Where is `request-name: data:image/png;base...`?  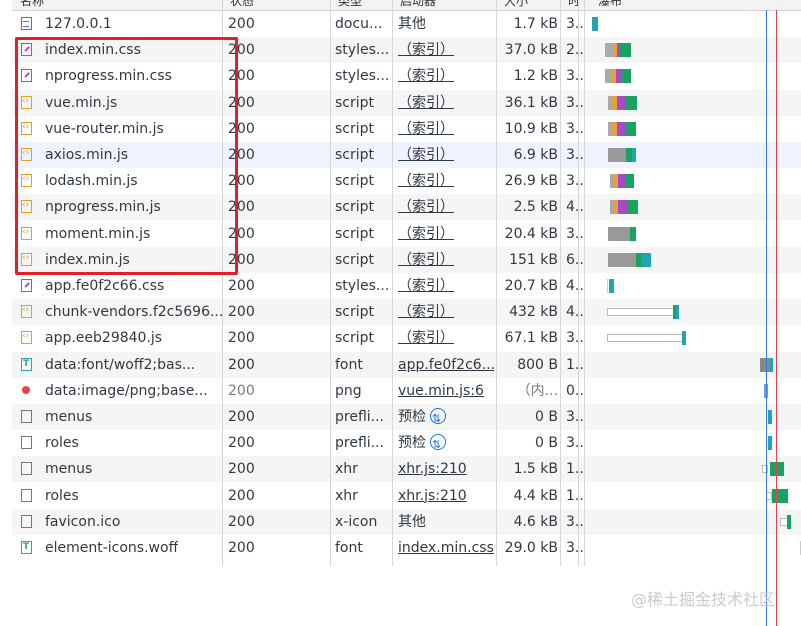
request-name: data:image/png;base... is located at coordinates (126, 391).